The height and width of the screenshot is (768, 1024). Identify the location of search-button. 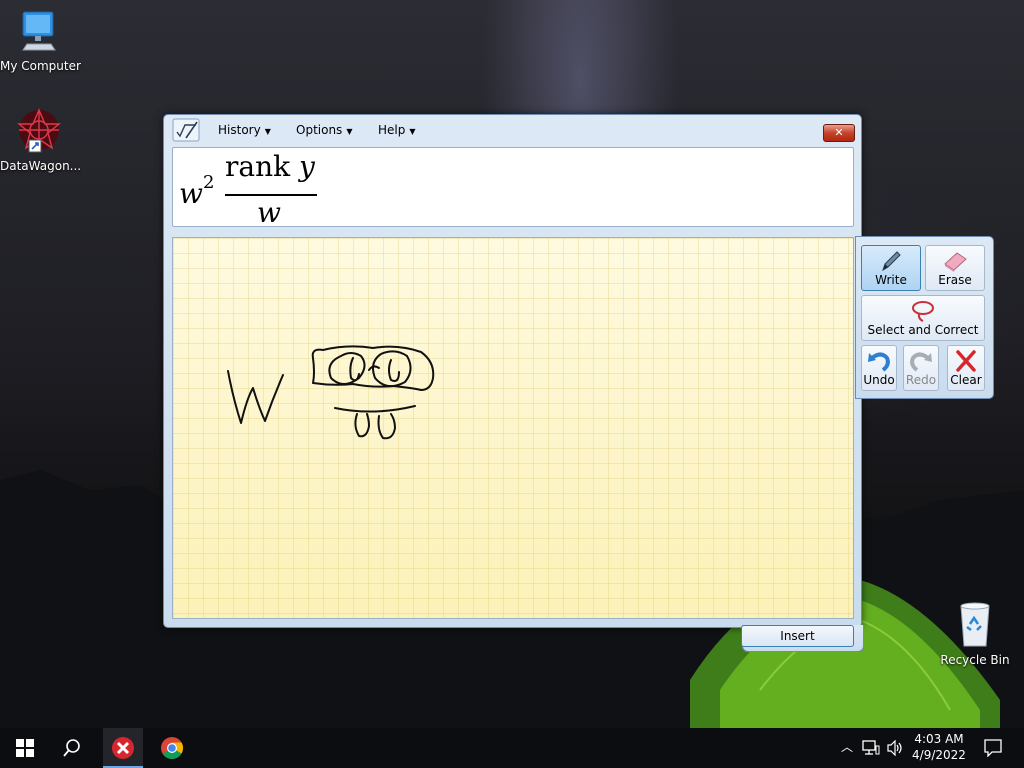
(72, 748).